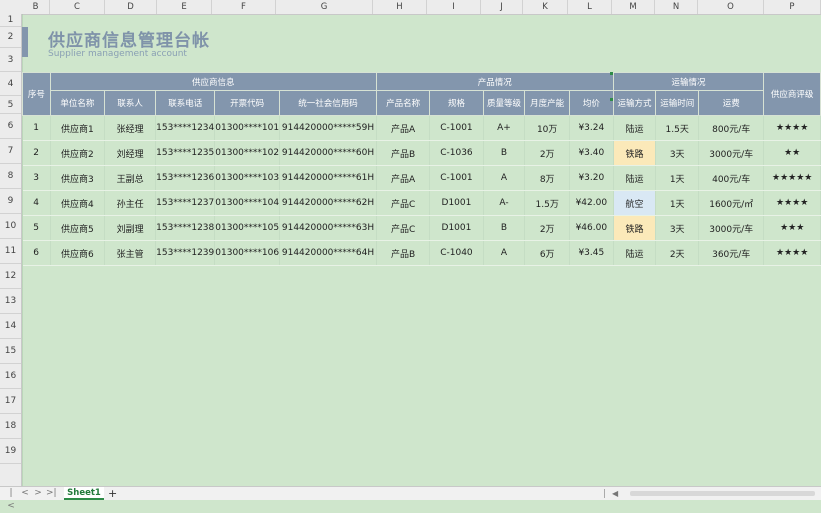  Describe the element at coordinates (10, 451) in the screenshot. I see `row-header: 19` at that location.